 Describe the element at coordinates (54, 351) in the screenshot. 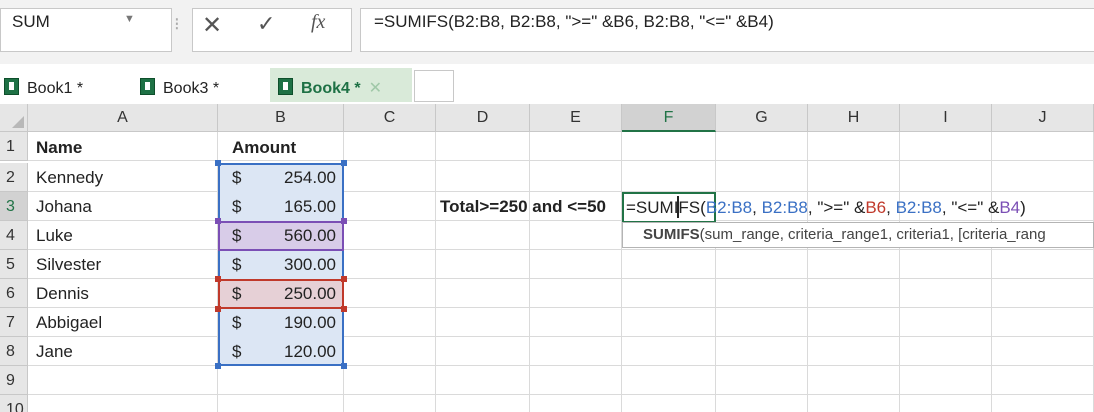

I see `name-cell: Jane` at that location.